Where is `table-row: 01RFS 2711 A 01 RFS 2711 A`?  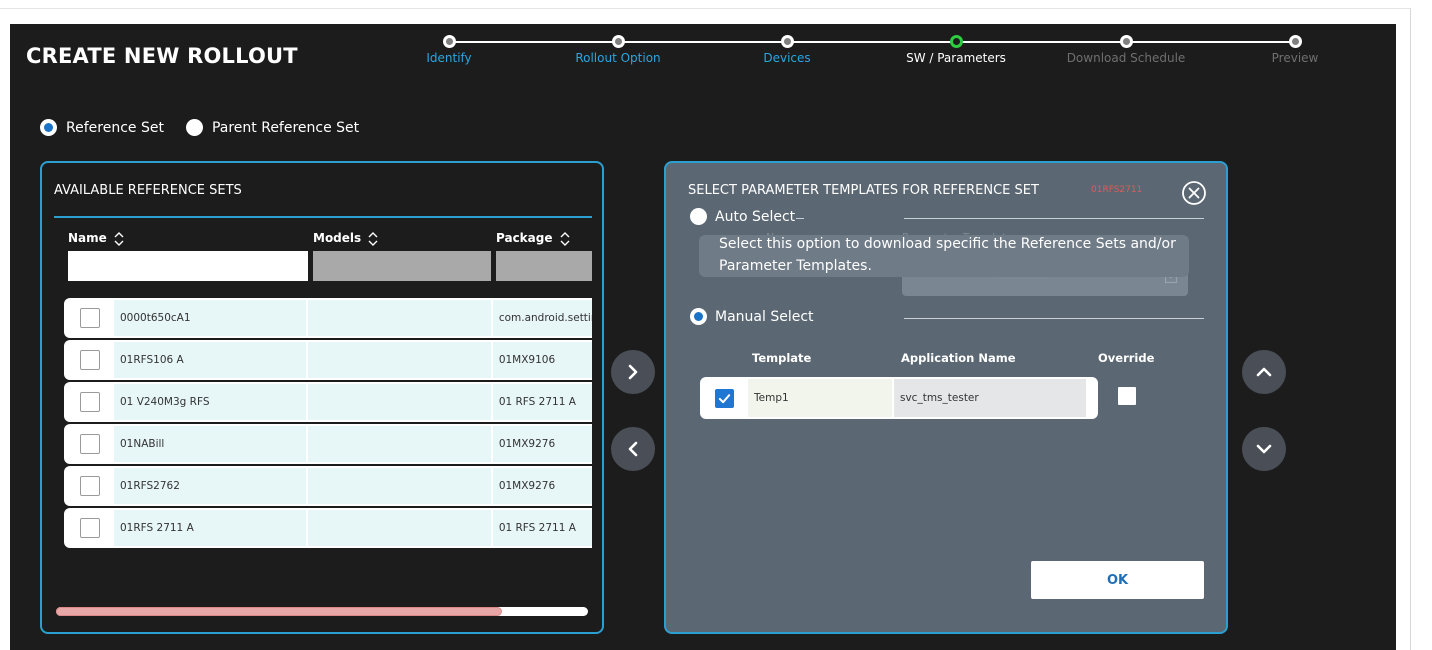
table-row: 01RFS 2711 A 01 RFS 2711 A is located at coordinates (328, 528).